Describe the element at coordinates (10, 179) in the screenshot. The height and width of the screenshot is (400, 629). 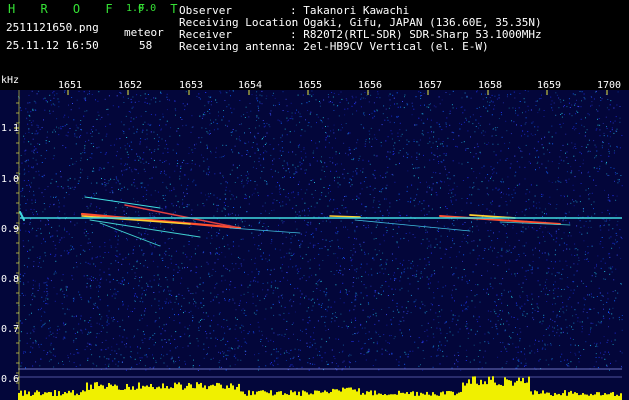
I see `y-tick-label: 1.0` at that location.